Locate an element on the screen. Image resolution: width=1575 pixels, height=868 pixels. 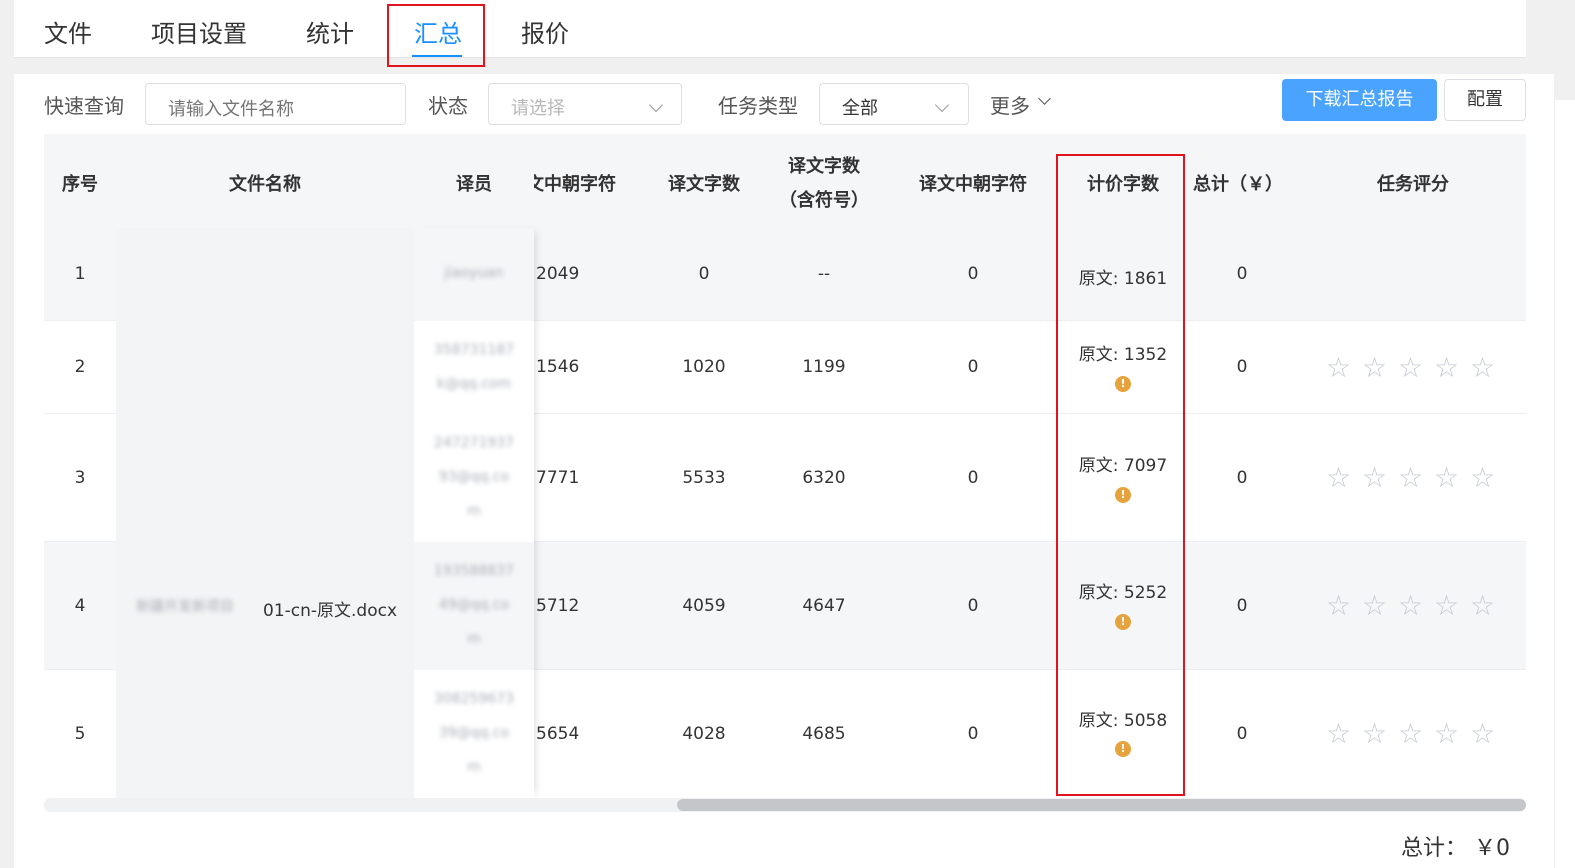
col-header-target-cjk: 译文中朝字符 is located at coordinates (973, 184).